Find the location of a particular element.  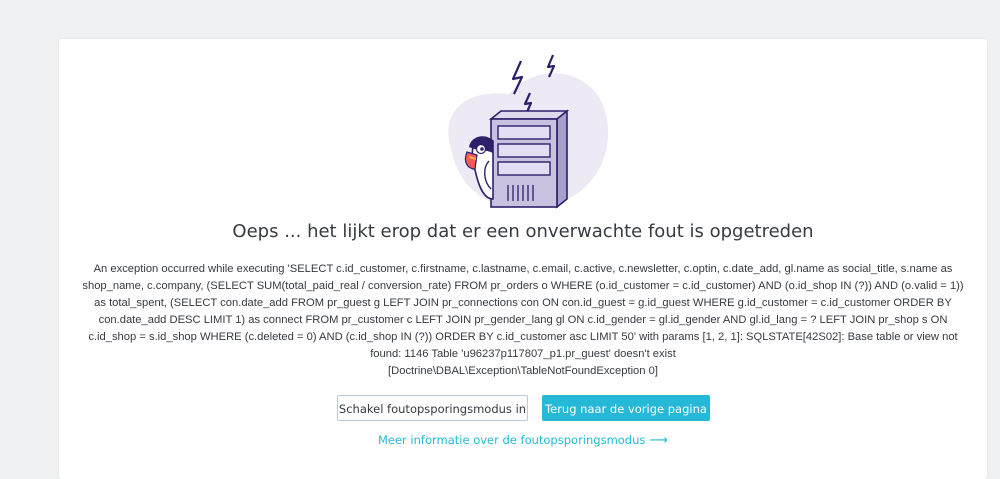

error-illustration is located at coordinates (524, 134).